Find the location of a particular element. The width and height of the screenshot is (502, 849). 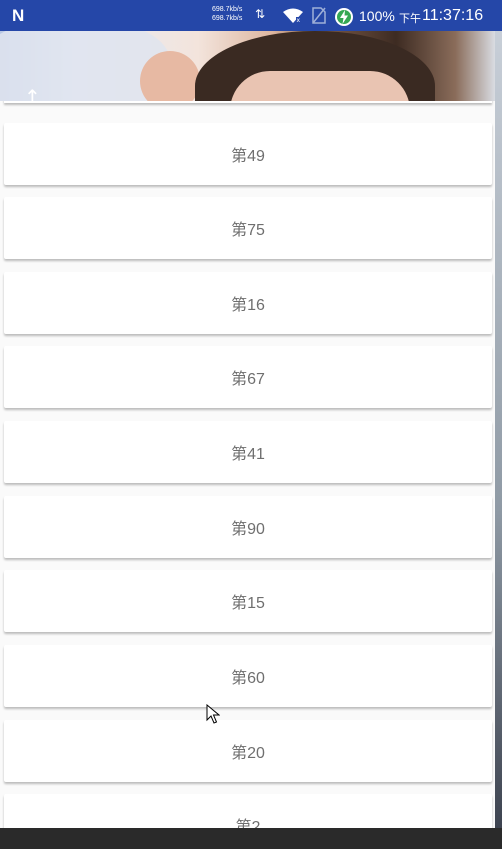

header-photo-face is located at coordinates (320, 86).